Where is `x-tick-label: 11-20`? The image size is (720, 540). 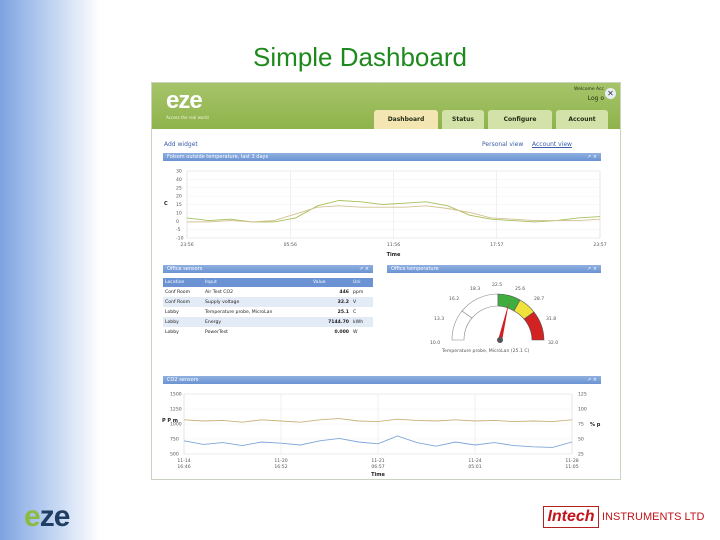 x-tick-label: 11-20 is located at coordinates (280, 461).